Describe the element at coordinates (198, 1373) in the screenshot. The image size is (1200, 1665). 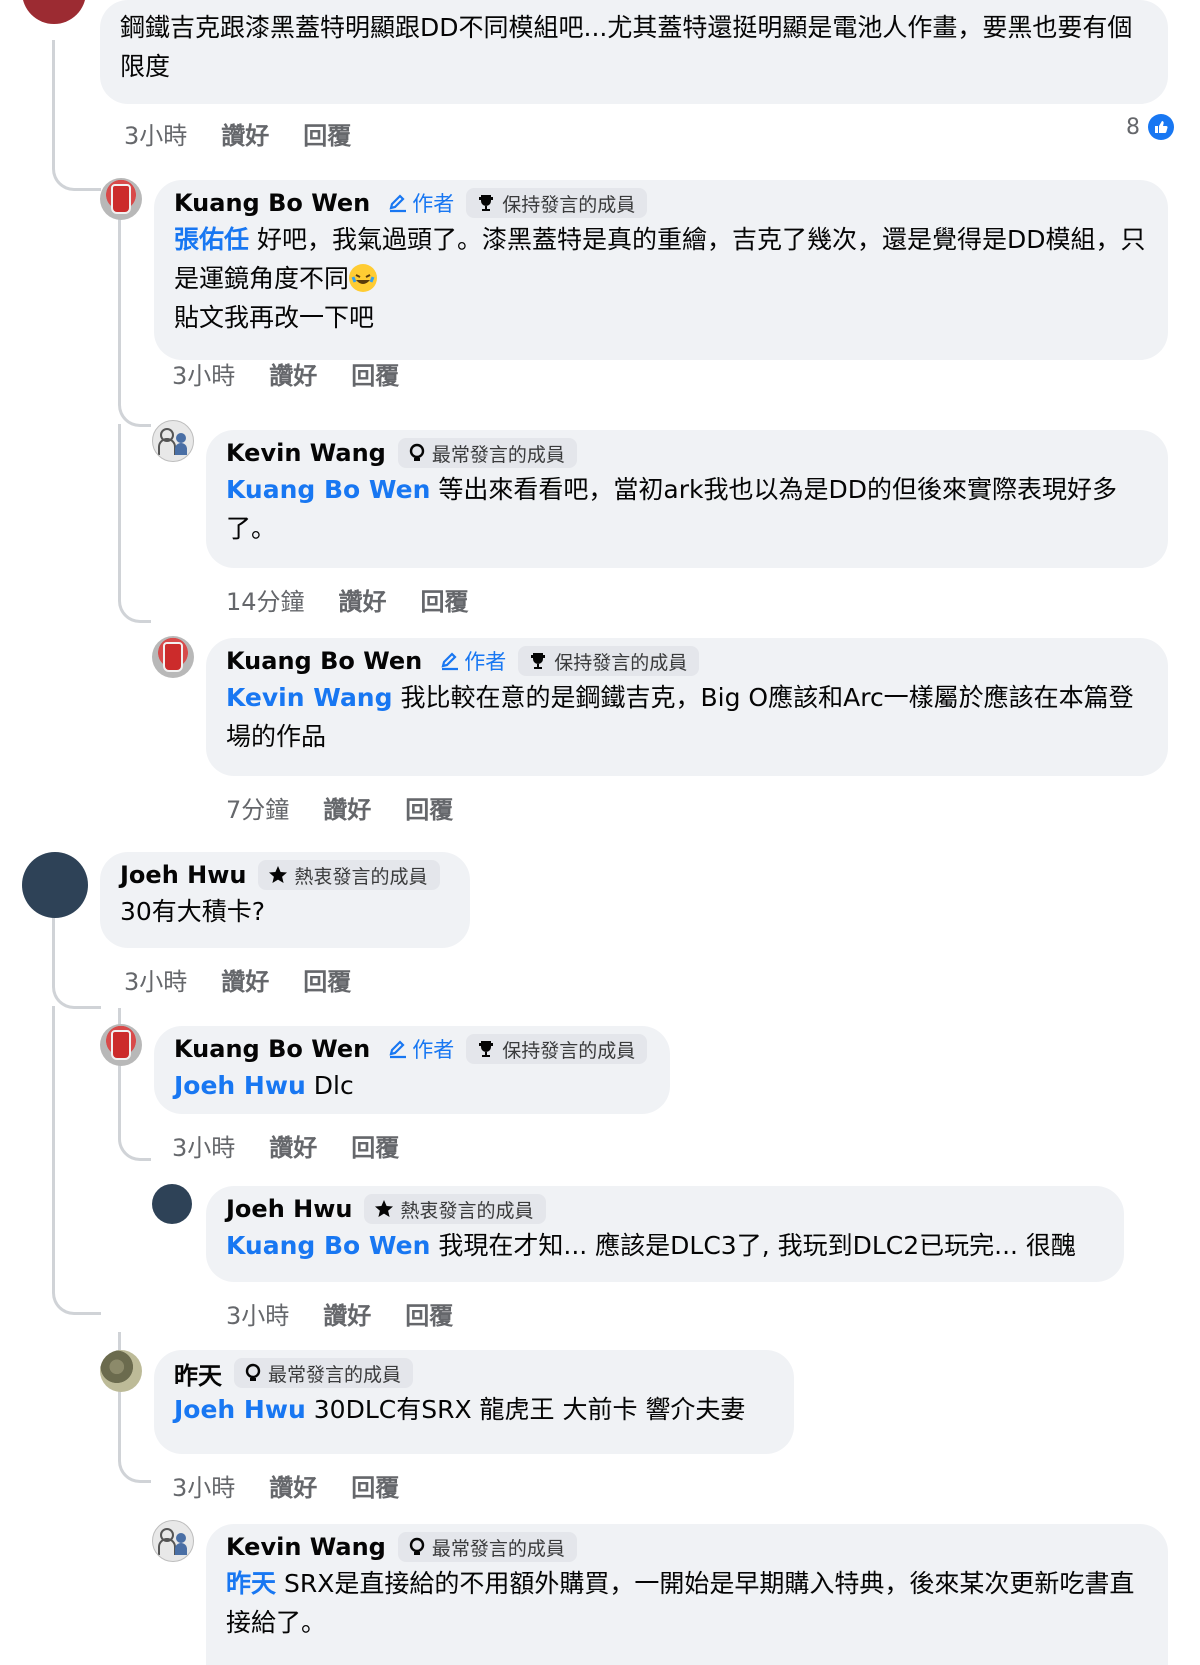
I see `comment-author: 昨天` at that location.